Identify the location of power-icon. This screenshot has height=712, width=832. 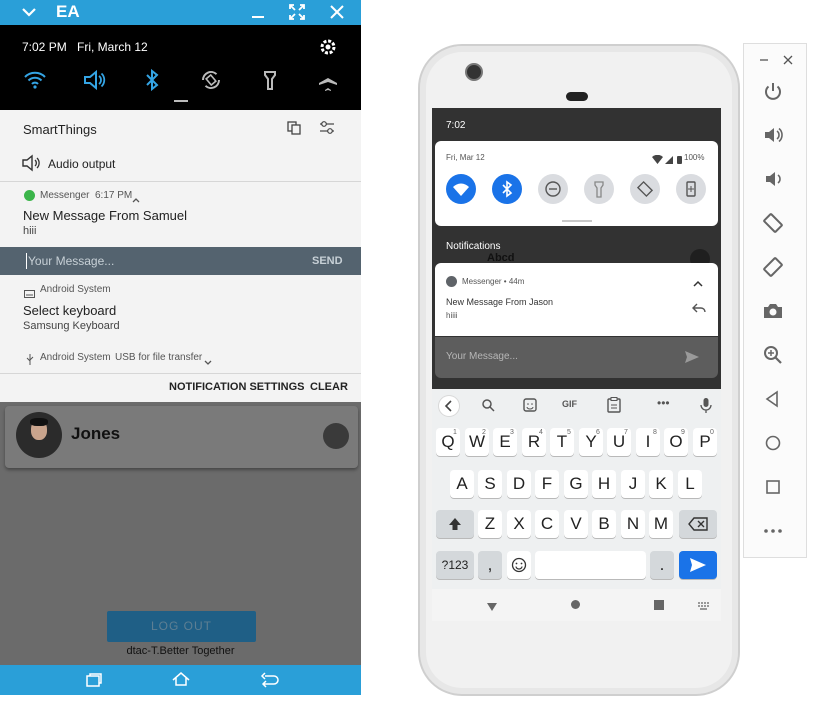
(773, 91).